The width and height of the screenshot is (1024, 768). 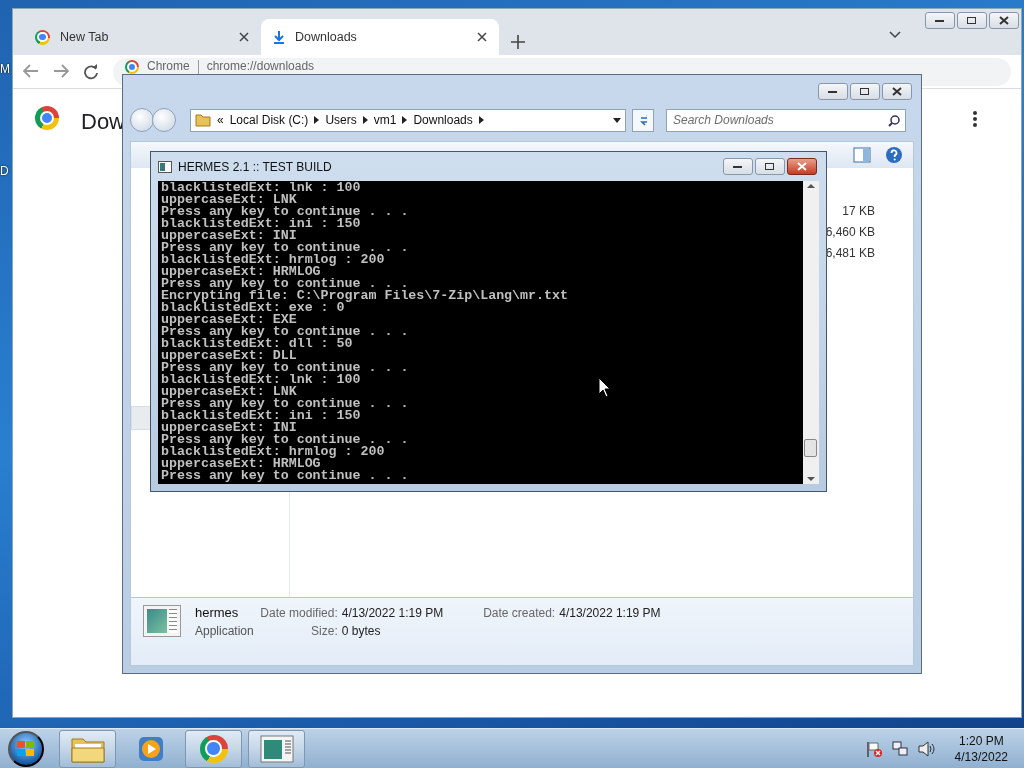 I want to click on dropdown-arrow-icon, so click(x=617, y=120).